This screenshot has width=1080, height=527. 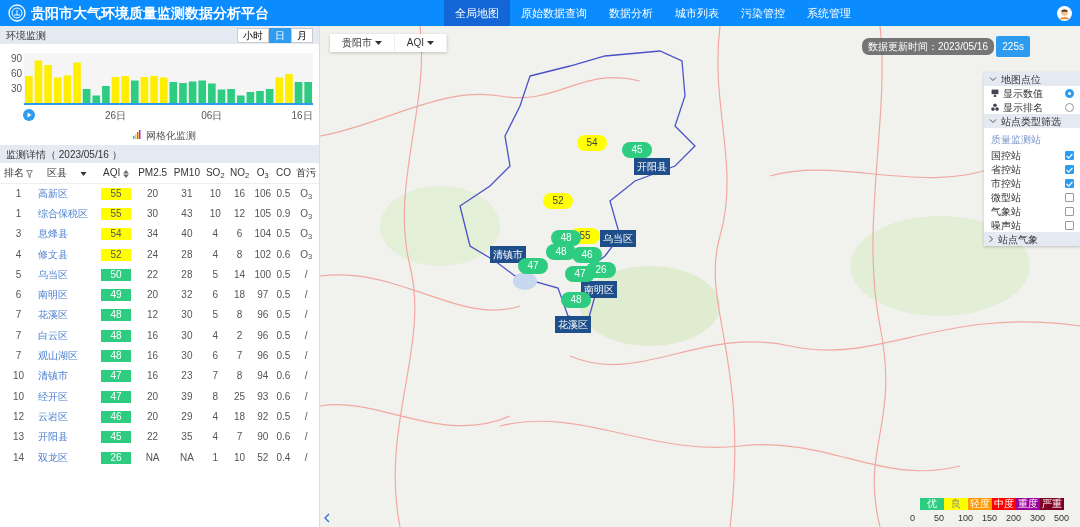 I want to click on table-cell-text: 14, so click(x=240, y=274).